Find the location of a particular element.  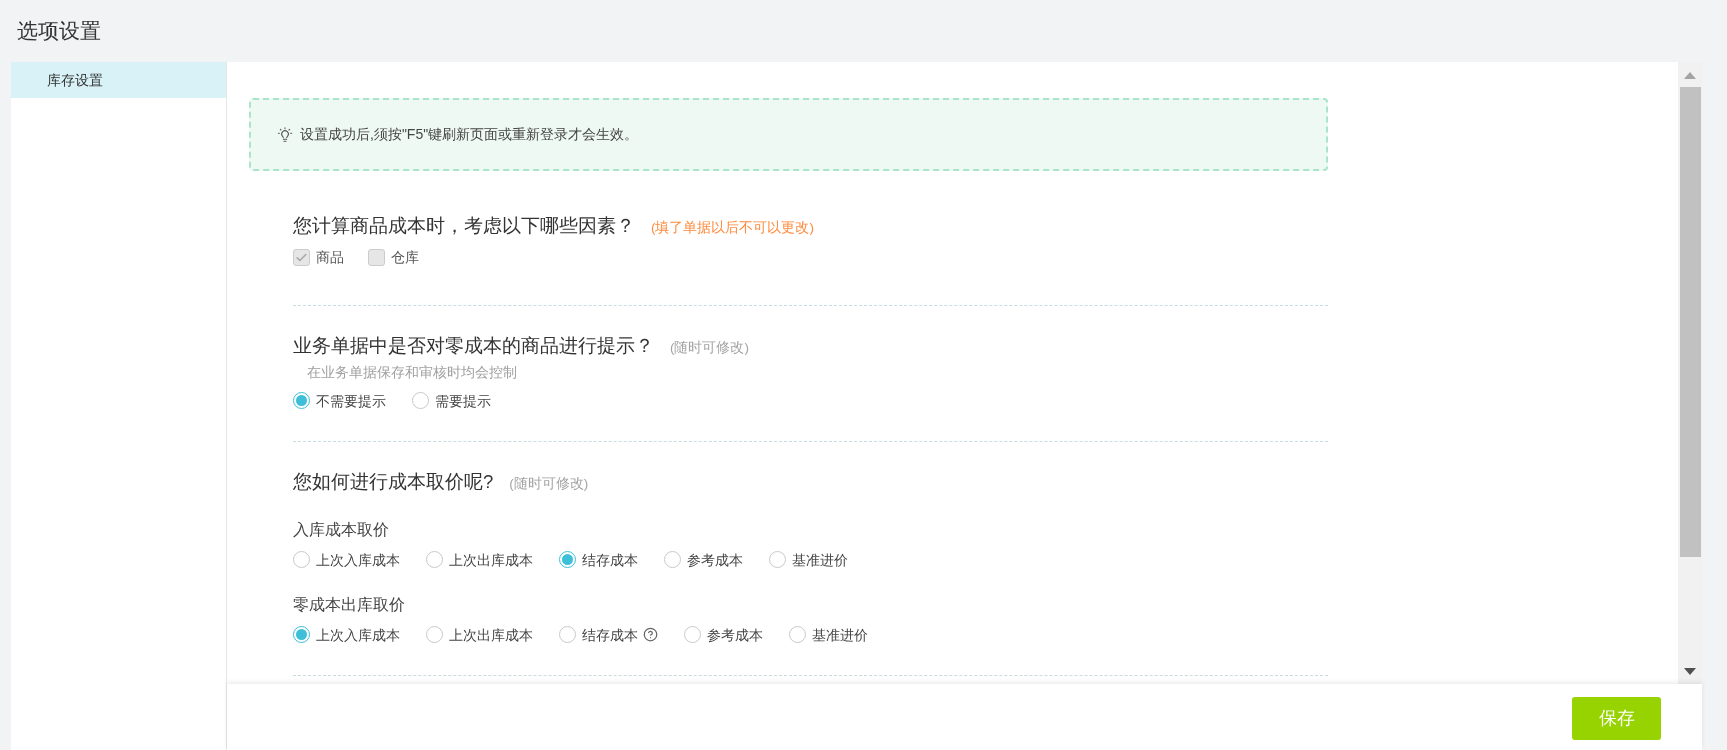

page-title: 选项设置 is located at coordinates (59, 31).